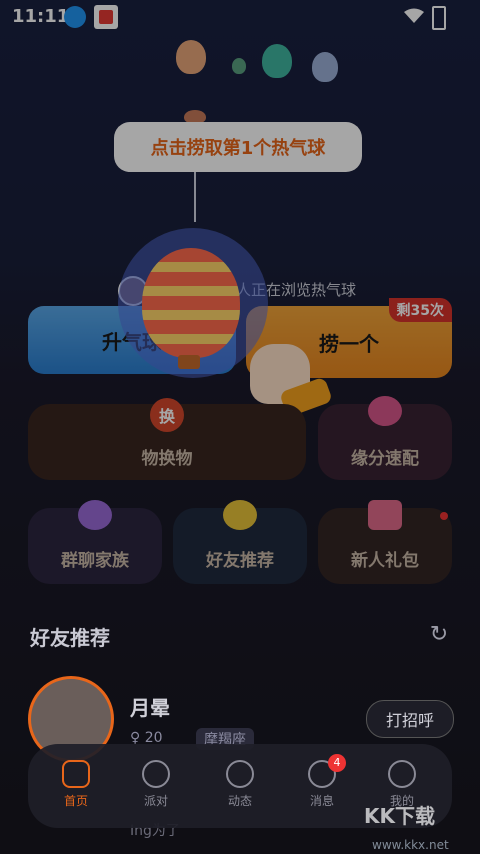 This screenshot has height=854, width=480. Describe the element at coordinates (322, 786) in the screenshot. I see `nav-messages: 4 消息` at that location.